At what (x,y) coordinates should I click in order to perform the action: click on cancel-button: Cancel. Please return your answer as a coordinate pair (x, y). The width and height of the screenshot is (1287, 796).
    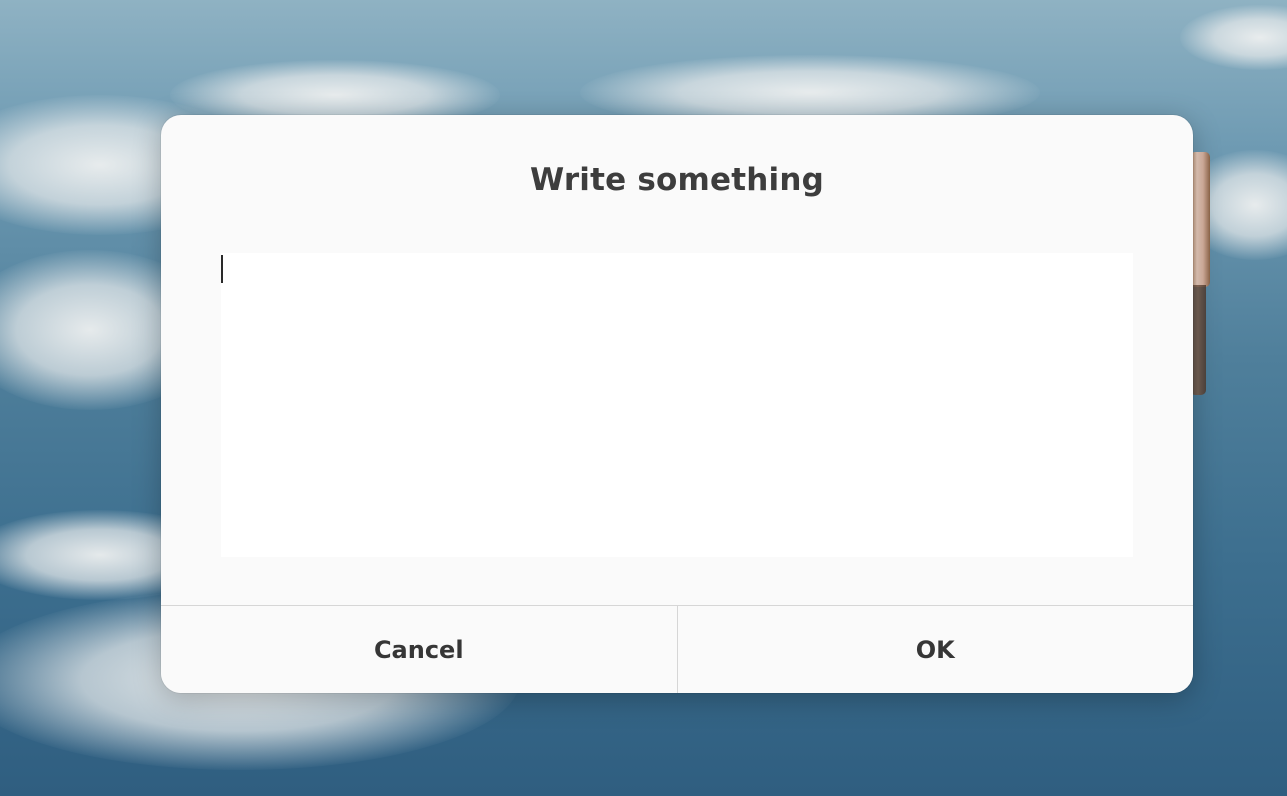
    Looking at the image, I should click on (419, 649).